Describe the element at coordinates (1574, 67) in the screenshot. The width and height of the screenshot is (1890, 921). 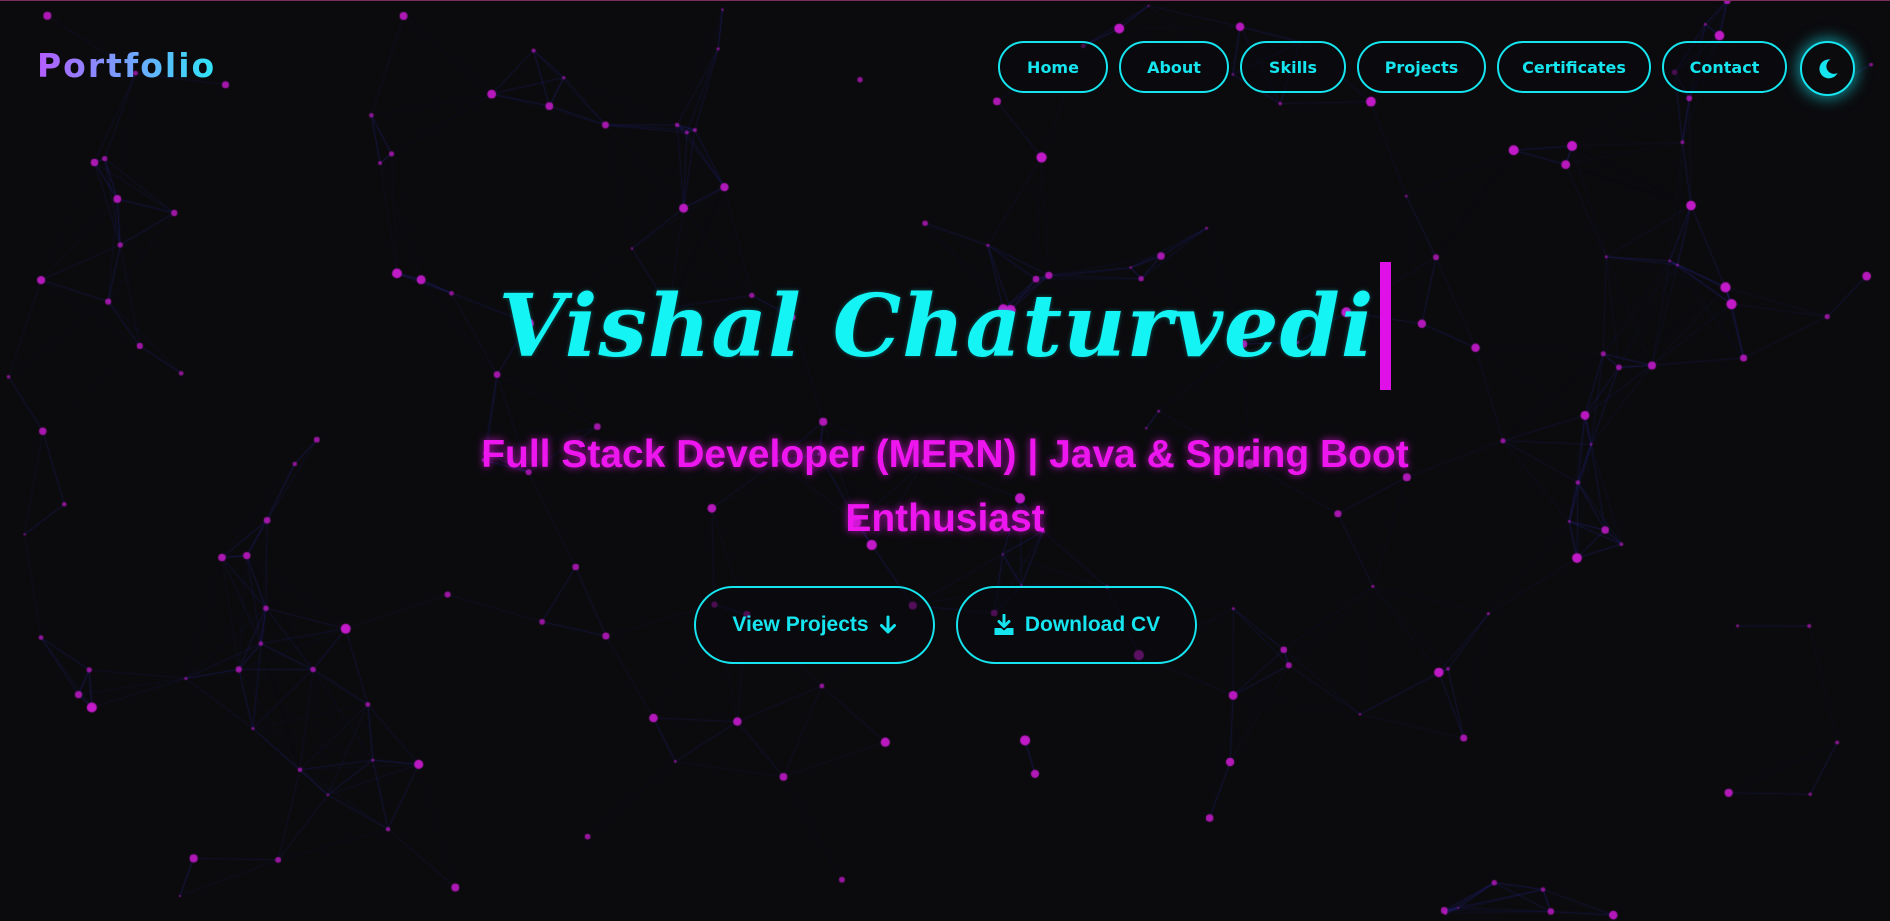
I see `nav-certificates-button: Certificates` at that location.